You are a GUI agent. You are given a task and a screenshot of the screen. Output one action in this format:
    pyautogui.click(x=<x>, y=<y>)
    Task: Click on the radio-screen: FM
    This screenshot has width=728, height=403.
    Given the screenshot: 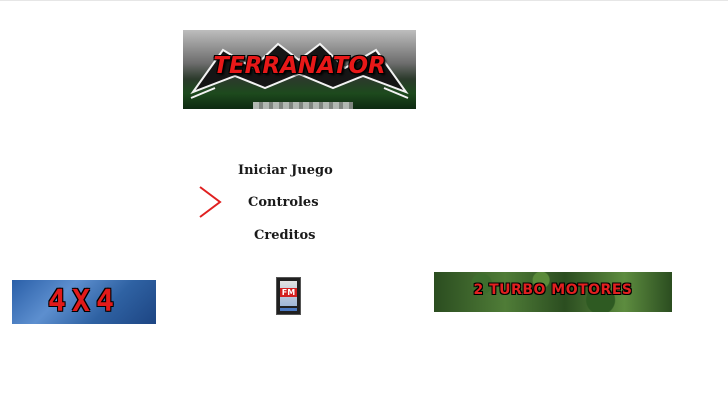 What is the action you would take?
    pyautogui.click(x=288, y=293)
    